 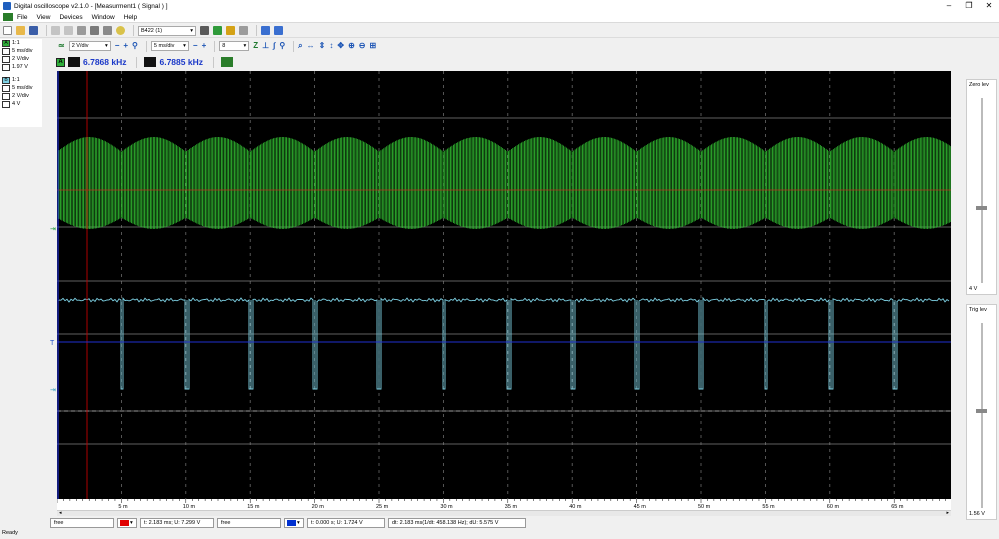 I want to click on print-icon, so click(x=94, y=30).